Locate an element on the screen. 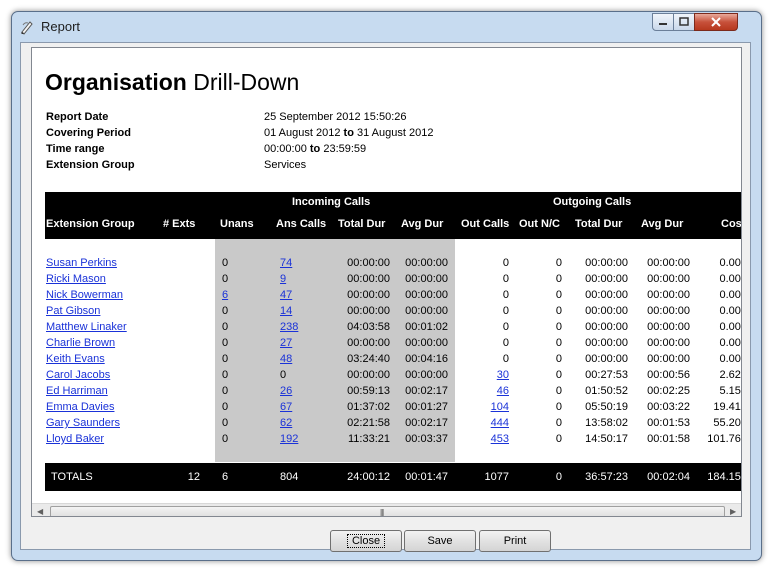  col-header-in-avg-dur: Avg Dur is located at coordinates (422, 224).